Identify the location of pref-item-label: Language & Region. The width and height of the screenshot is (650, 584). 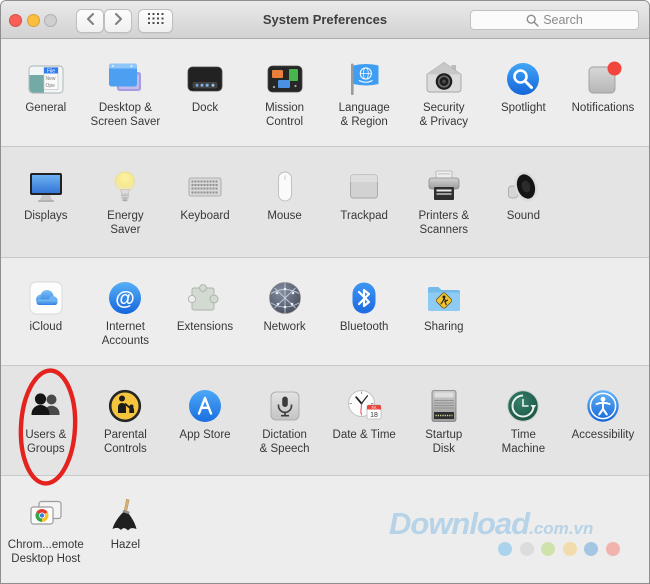
(364, 115).